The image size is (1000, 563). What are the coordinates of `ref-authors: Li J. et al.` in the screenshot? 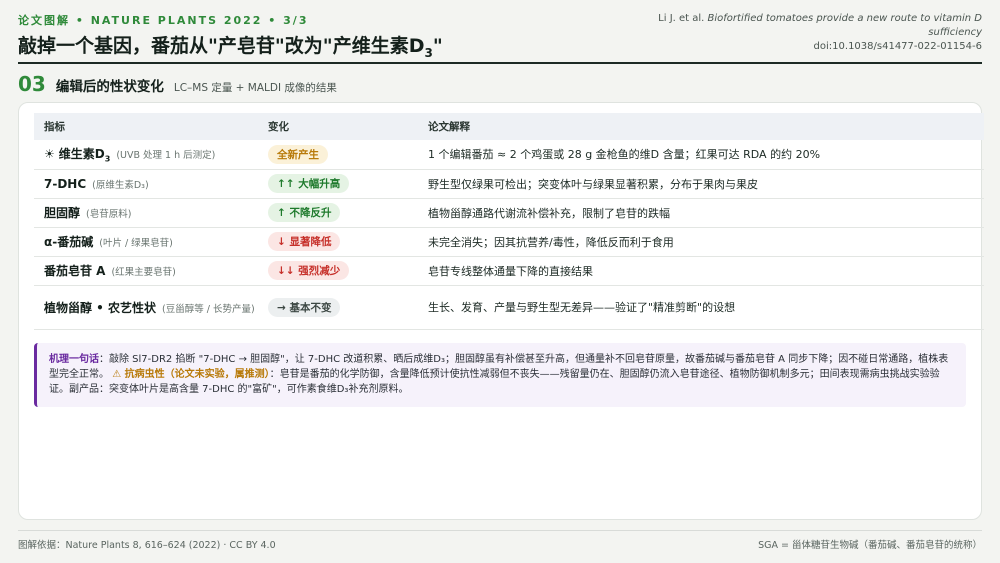 It's located at (681, 18).